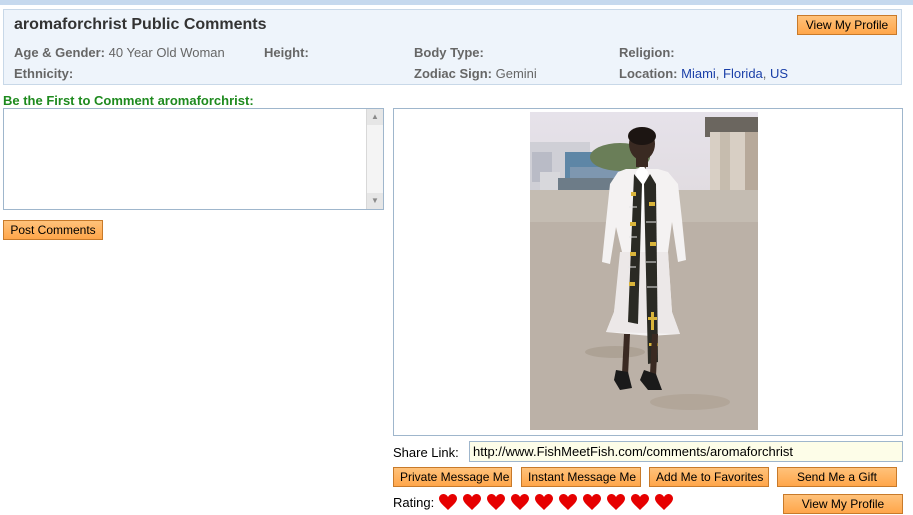 Image resolution: width=913 pixels, height=515 pixels. I want to click on top-accent-bar, so click(456, 2).